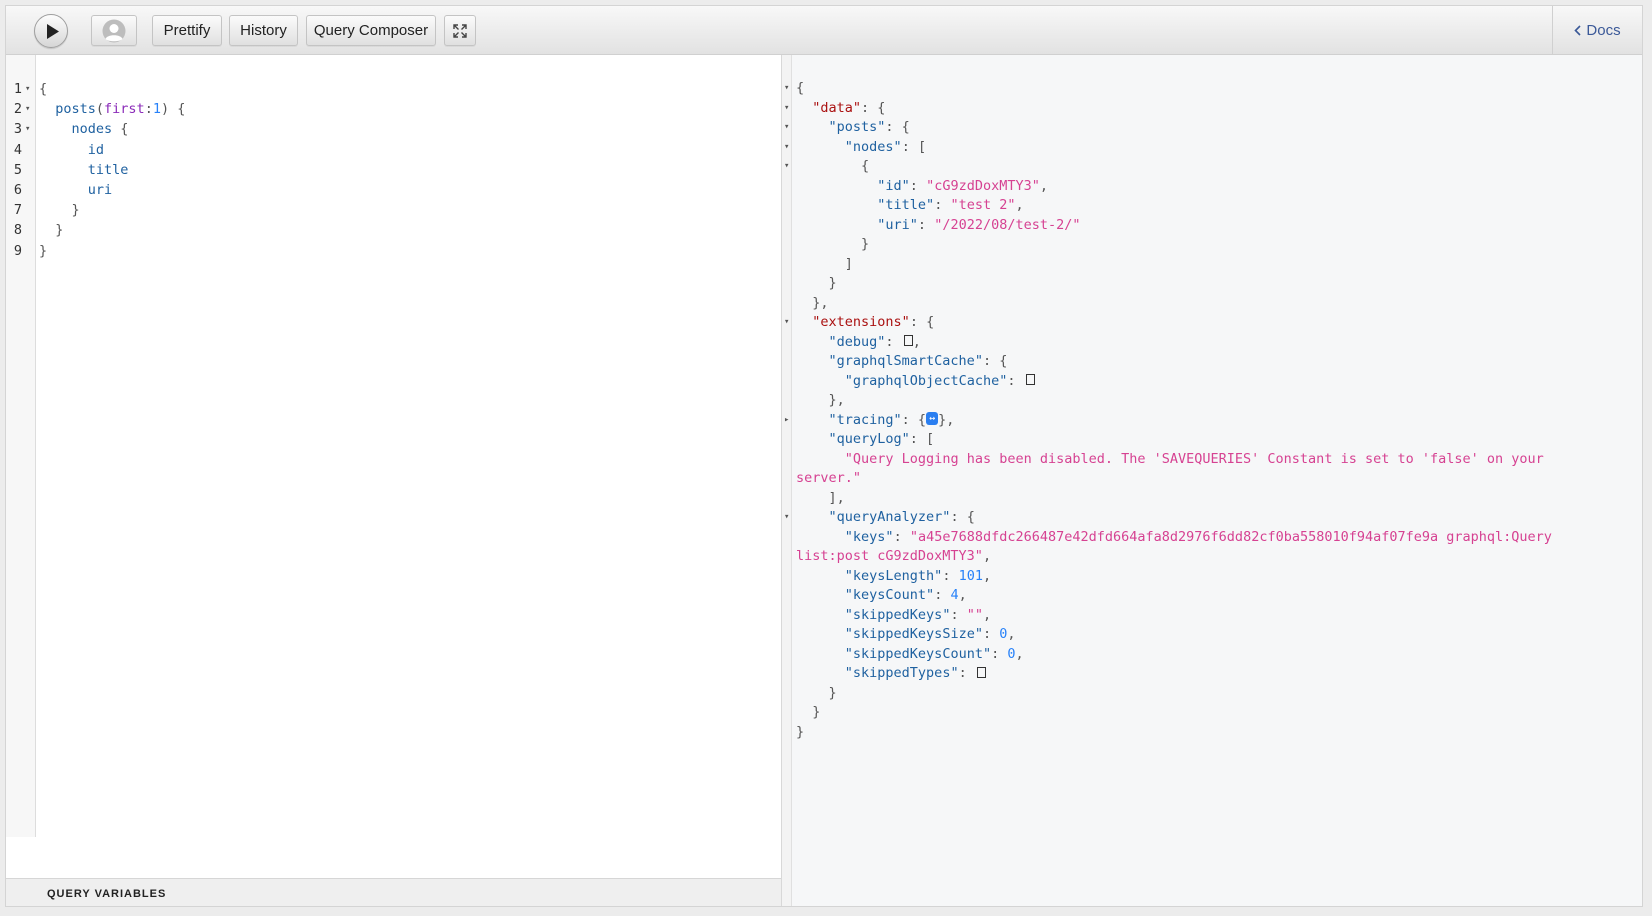  I want to click on prettify-button: Prettify, so click(187, 30).